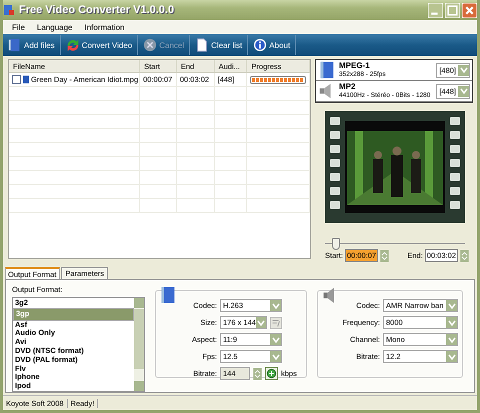 This screenshot has height=413, width=480. What do you see at coordinates (18, 27) in the screenshot?
I see `menu-item: File` at bounding box center [18, 27].